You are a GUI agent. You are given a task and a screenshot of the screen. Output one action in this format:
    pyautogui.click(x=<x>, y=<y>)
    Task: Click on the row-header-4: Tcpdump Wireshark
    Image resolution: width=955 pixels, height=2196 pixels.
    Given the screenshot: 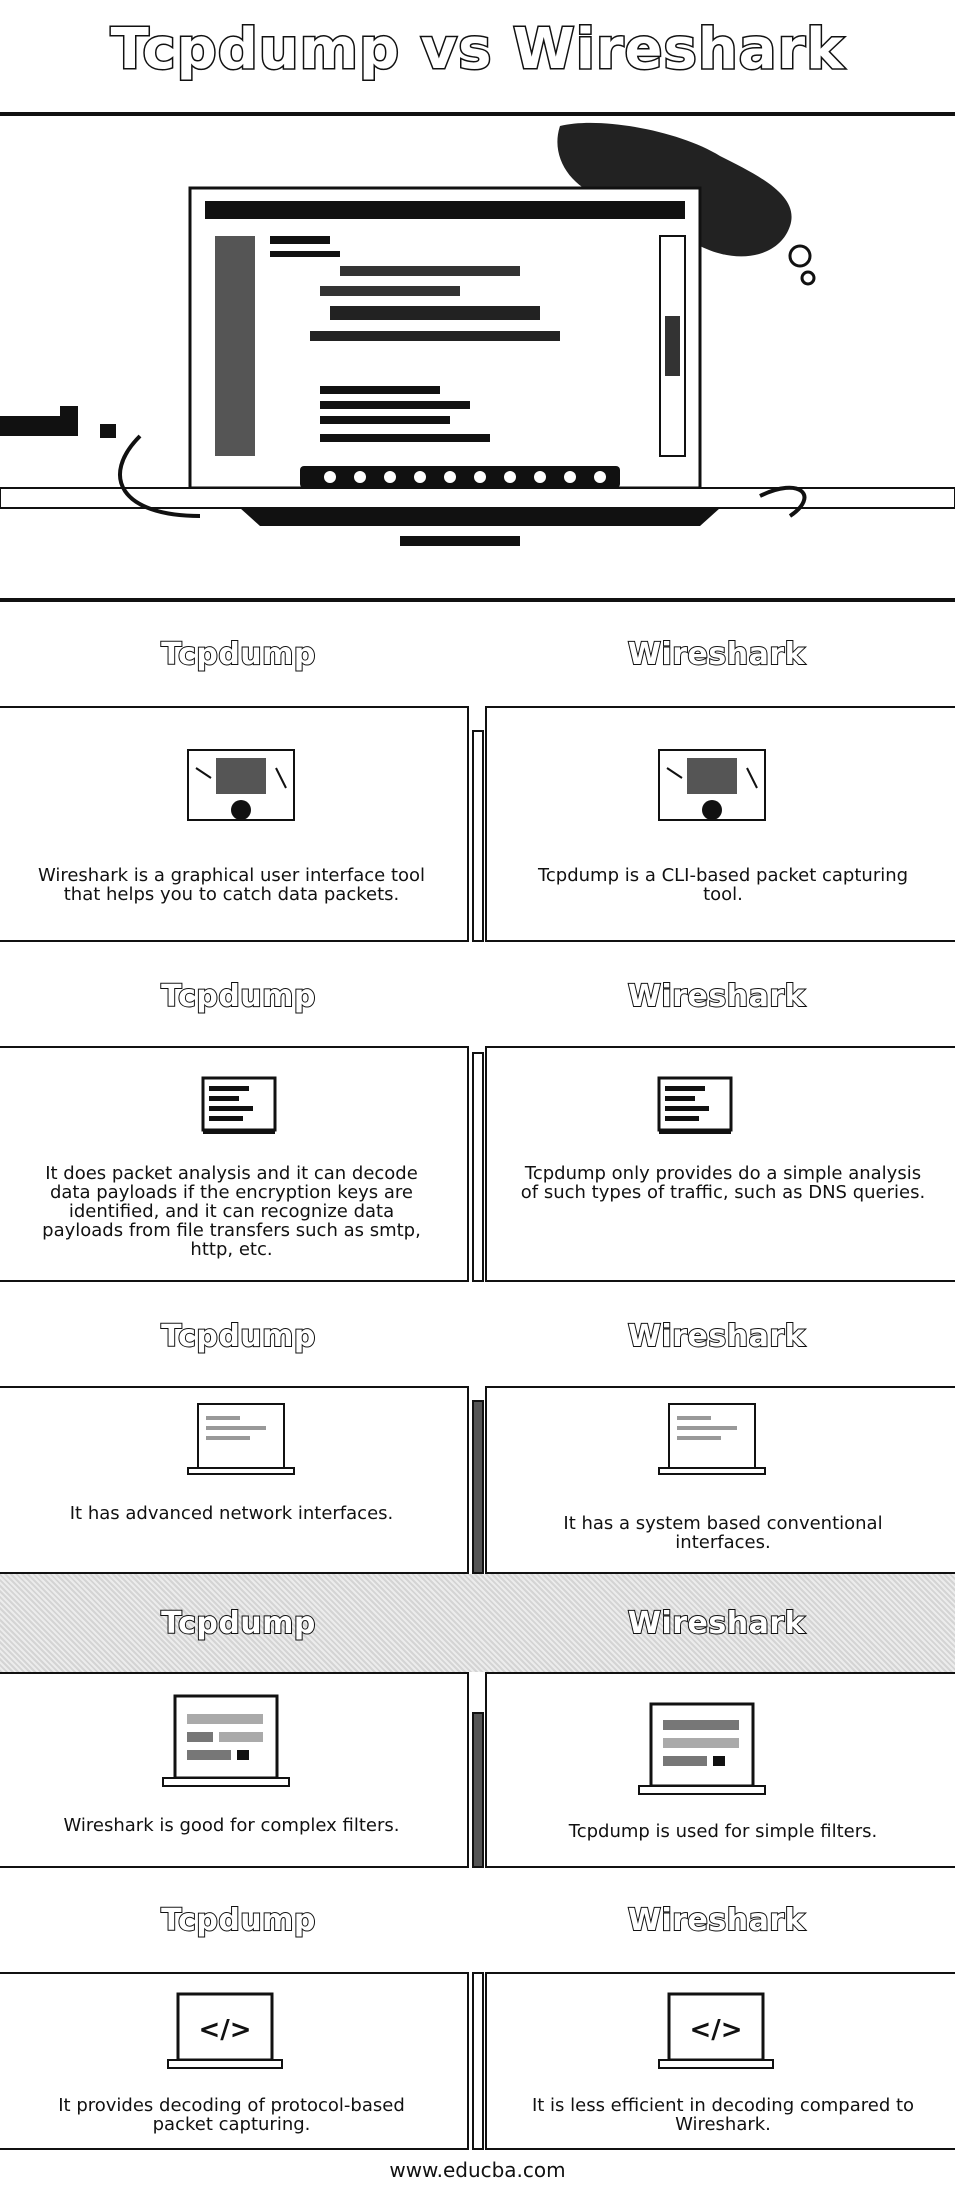 What is the action you would take?
    pyautogui.click(x=477, y=1623)
    